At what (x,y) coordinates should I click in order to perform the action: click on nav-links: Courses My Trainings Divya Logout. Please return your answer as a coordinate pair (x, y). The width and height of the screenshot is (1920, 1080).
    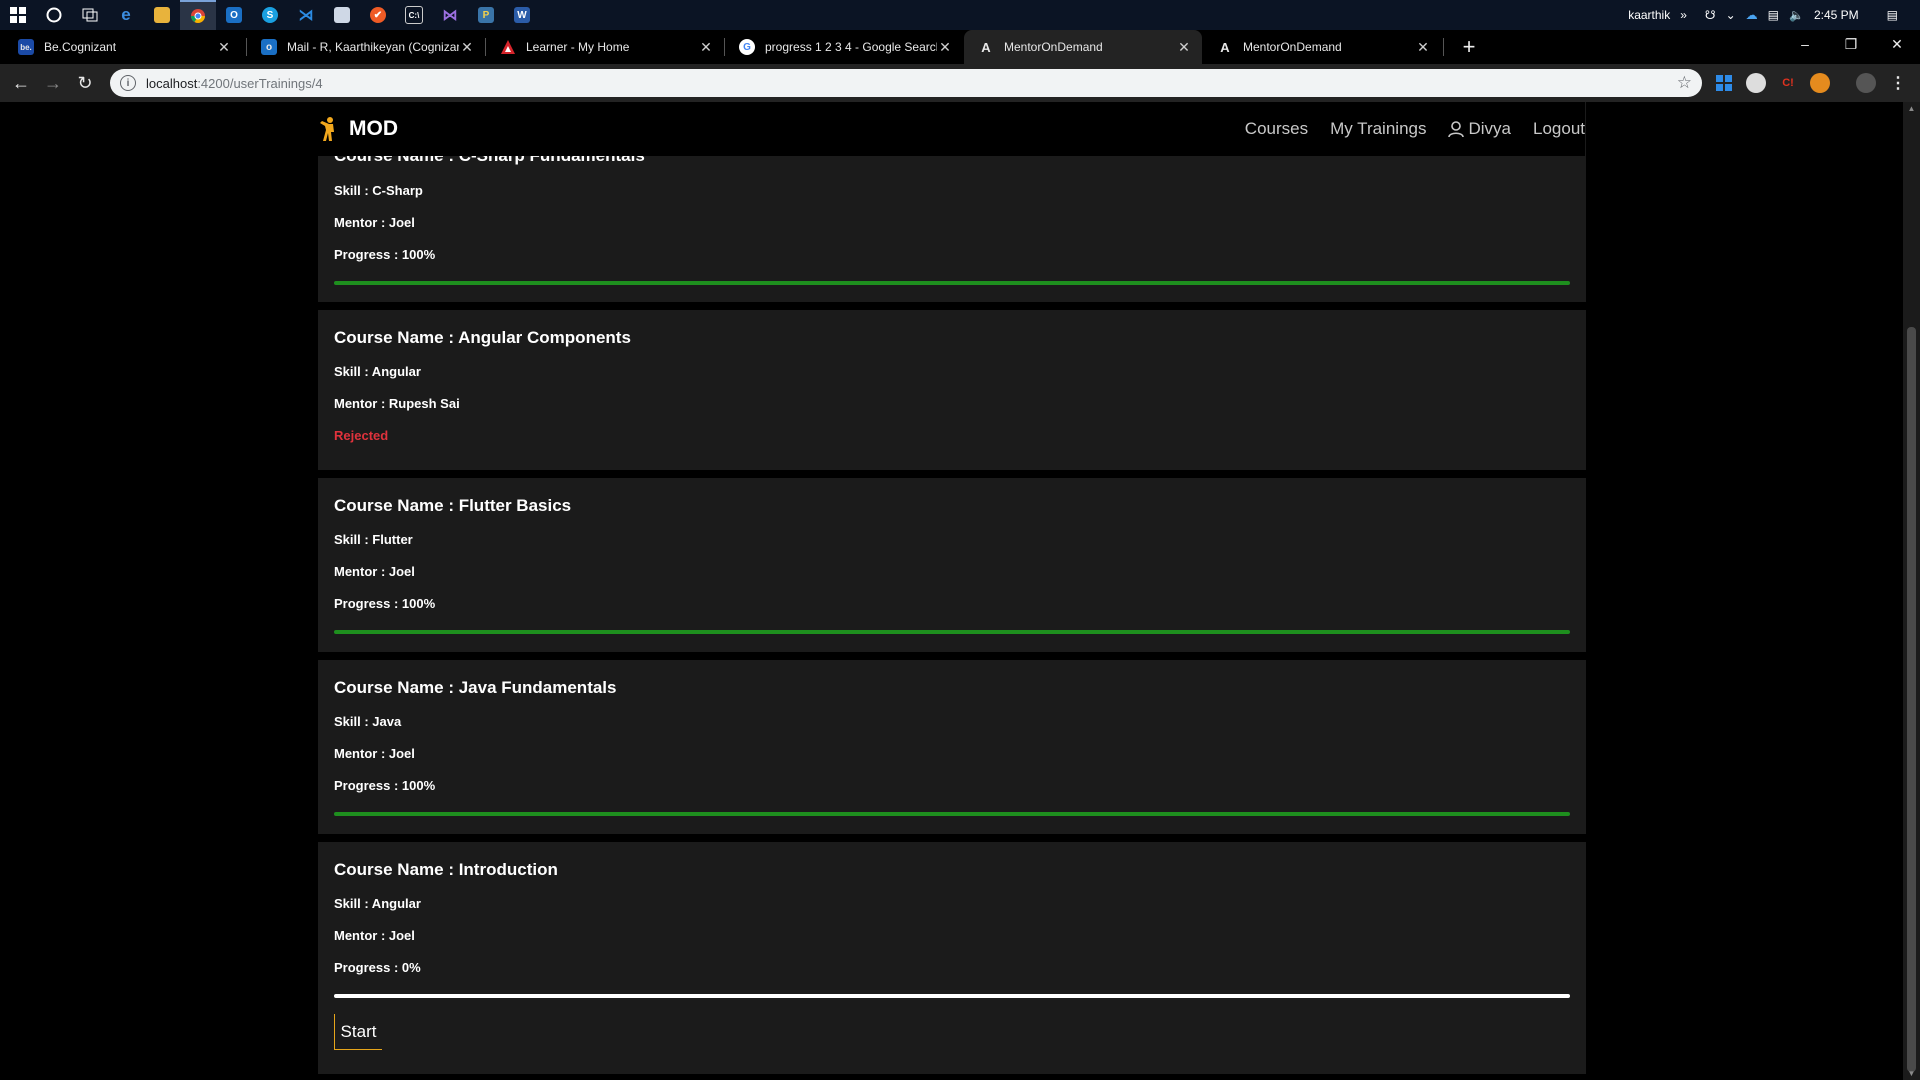
    Looking at the image, I should click on (1404, 129).